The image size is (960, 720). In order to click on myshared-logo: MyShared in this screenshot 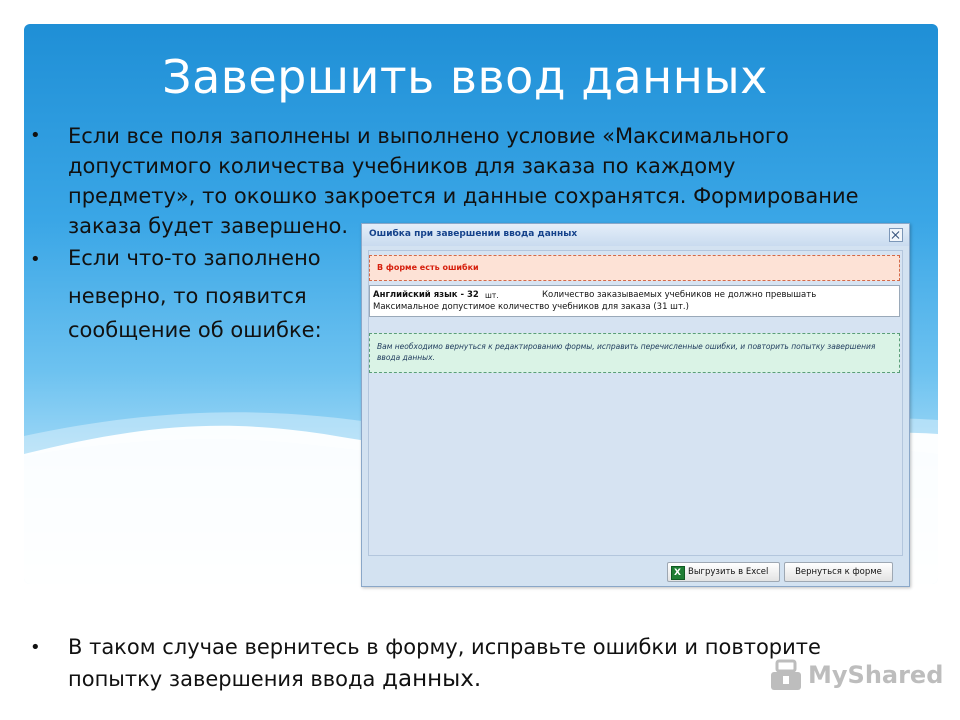, I will do `click(855, 675)`.